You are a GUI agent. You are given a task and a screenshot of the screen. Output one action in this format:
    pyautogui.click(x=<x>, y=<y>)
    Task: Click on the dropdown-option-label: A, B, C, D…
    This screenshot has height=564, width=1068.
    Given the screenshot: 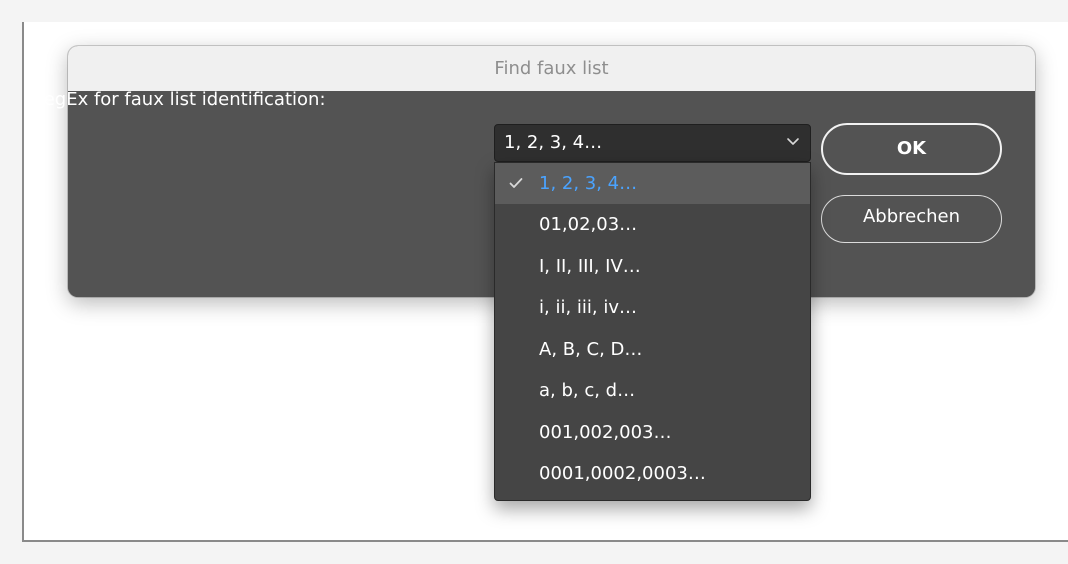 What is the action you would take?
    pyautogui.click(x=591, y=349)
    